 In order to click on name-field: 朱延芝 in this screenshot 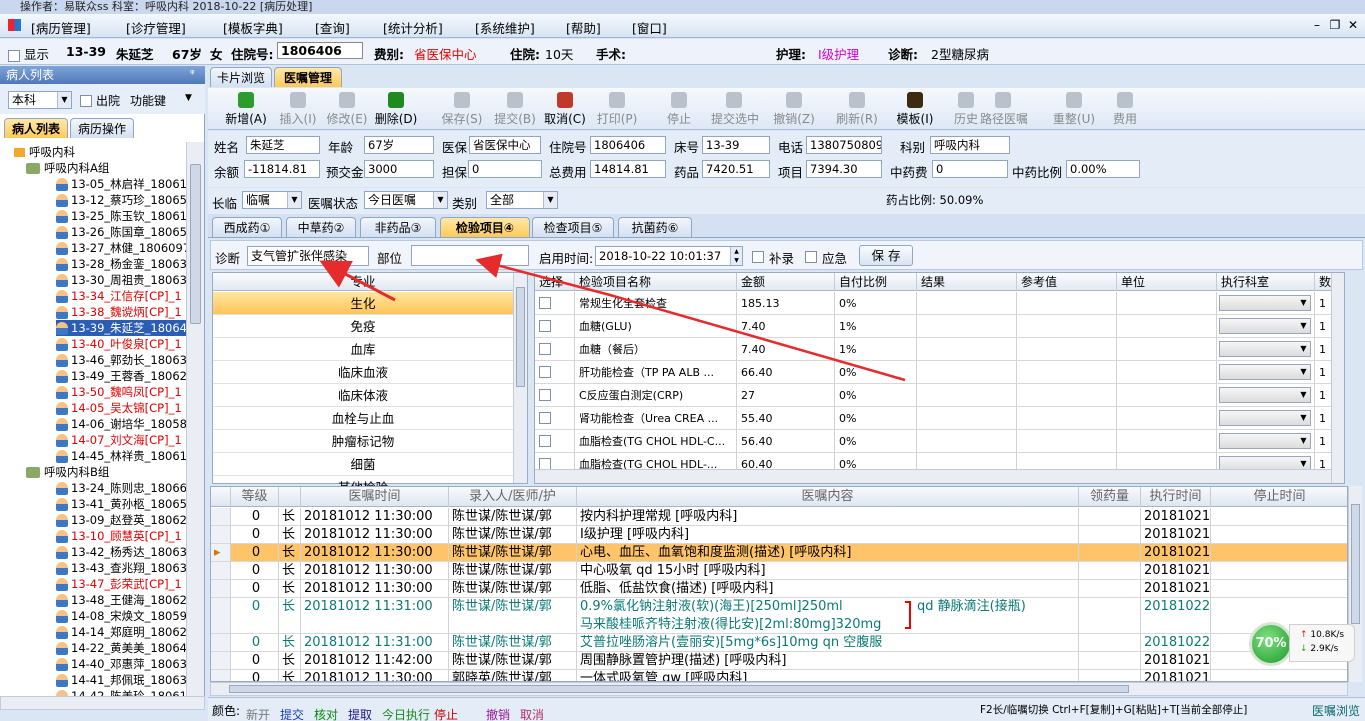, I will do `click(283, 145)`.